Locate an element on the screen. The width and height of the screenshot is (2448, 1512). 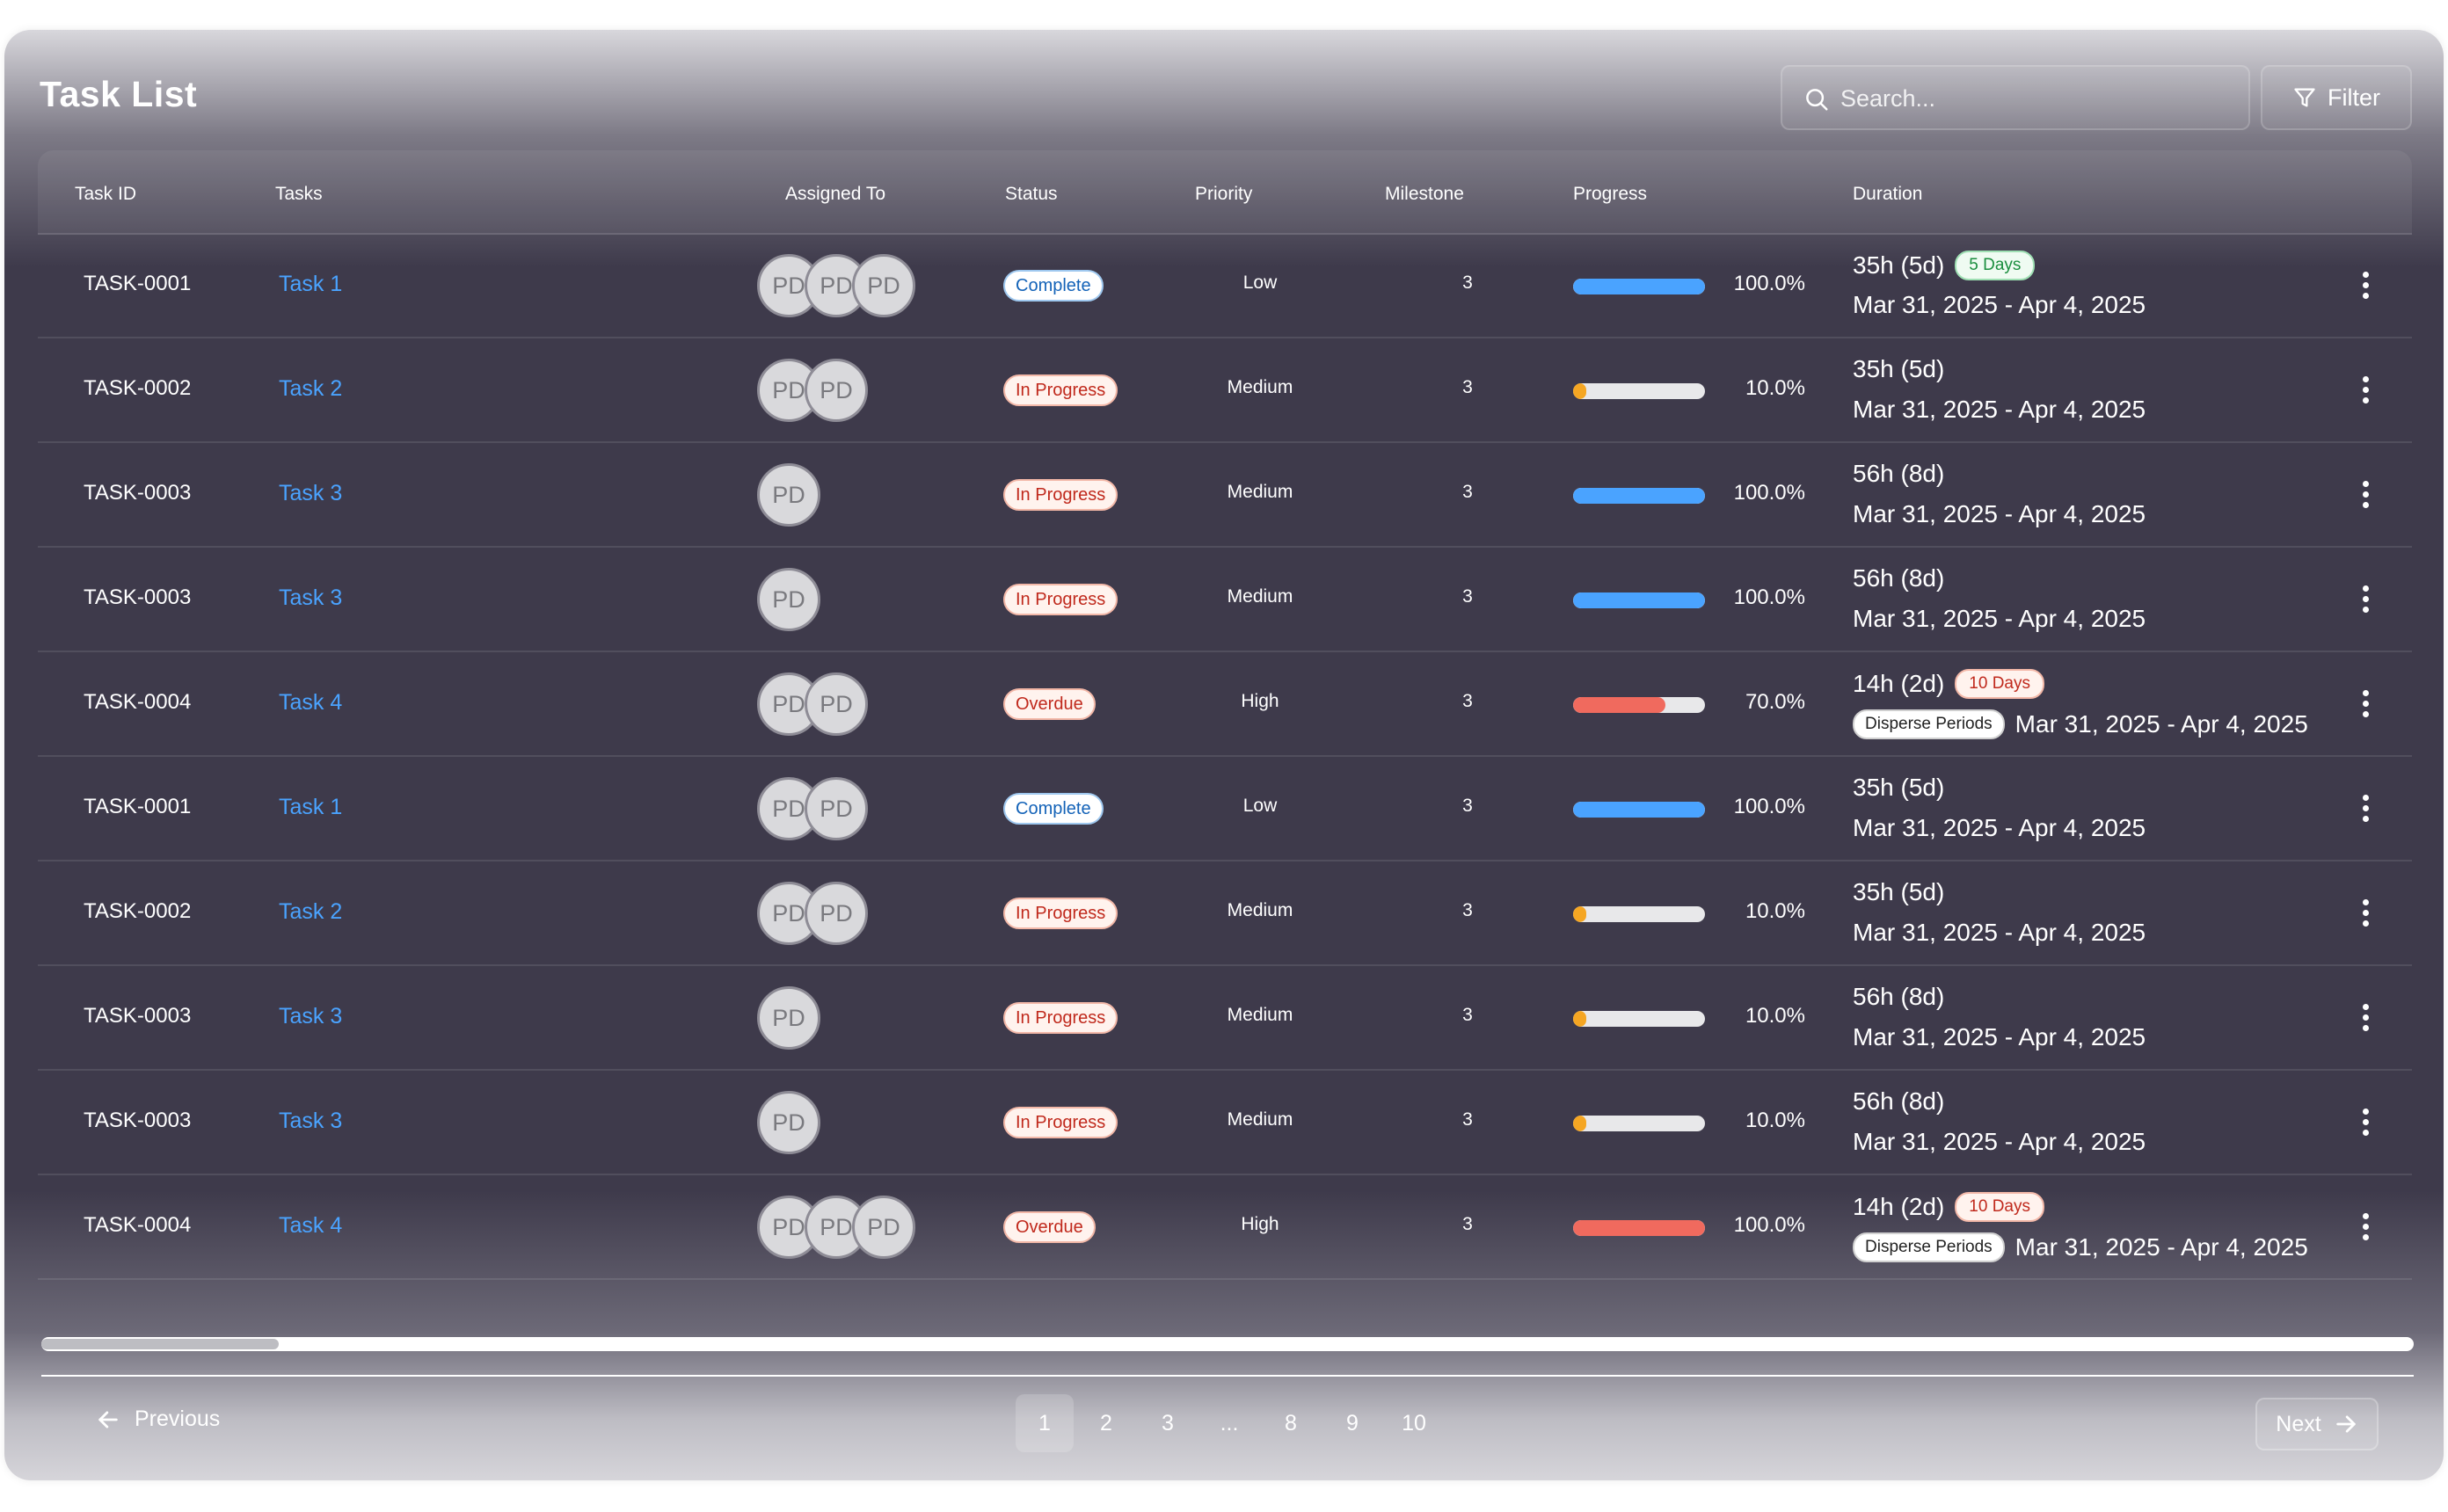
page-button: 10 is located at coordinates (1414, 1423).